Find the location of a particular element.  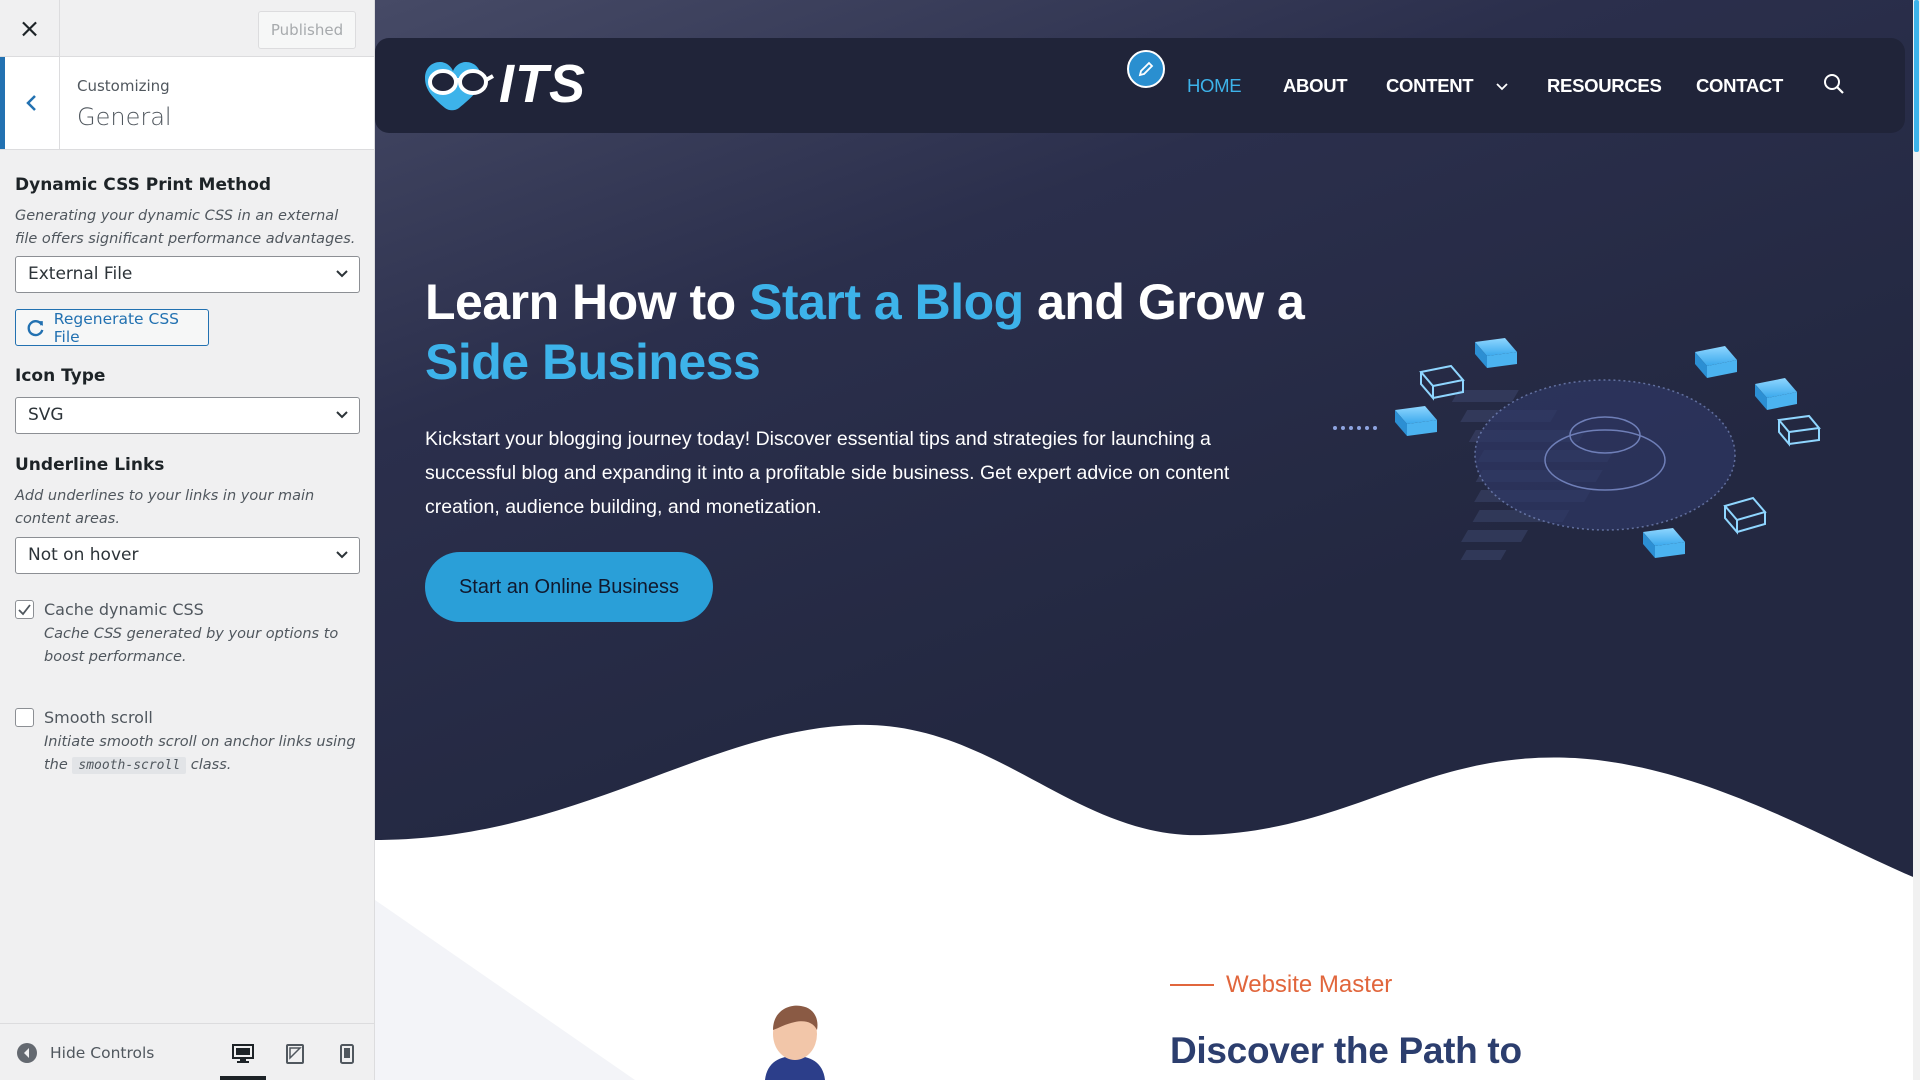

preview-desktop-button is located at coordinates (243, 1058).